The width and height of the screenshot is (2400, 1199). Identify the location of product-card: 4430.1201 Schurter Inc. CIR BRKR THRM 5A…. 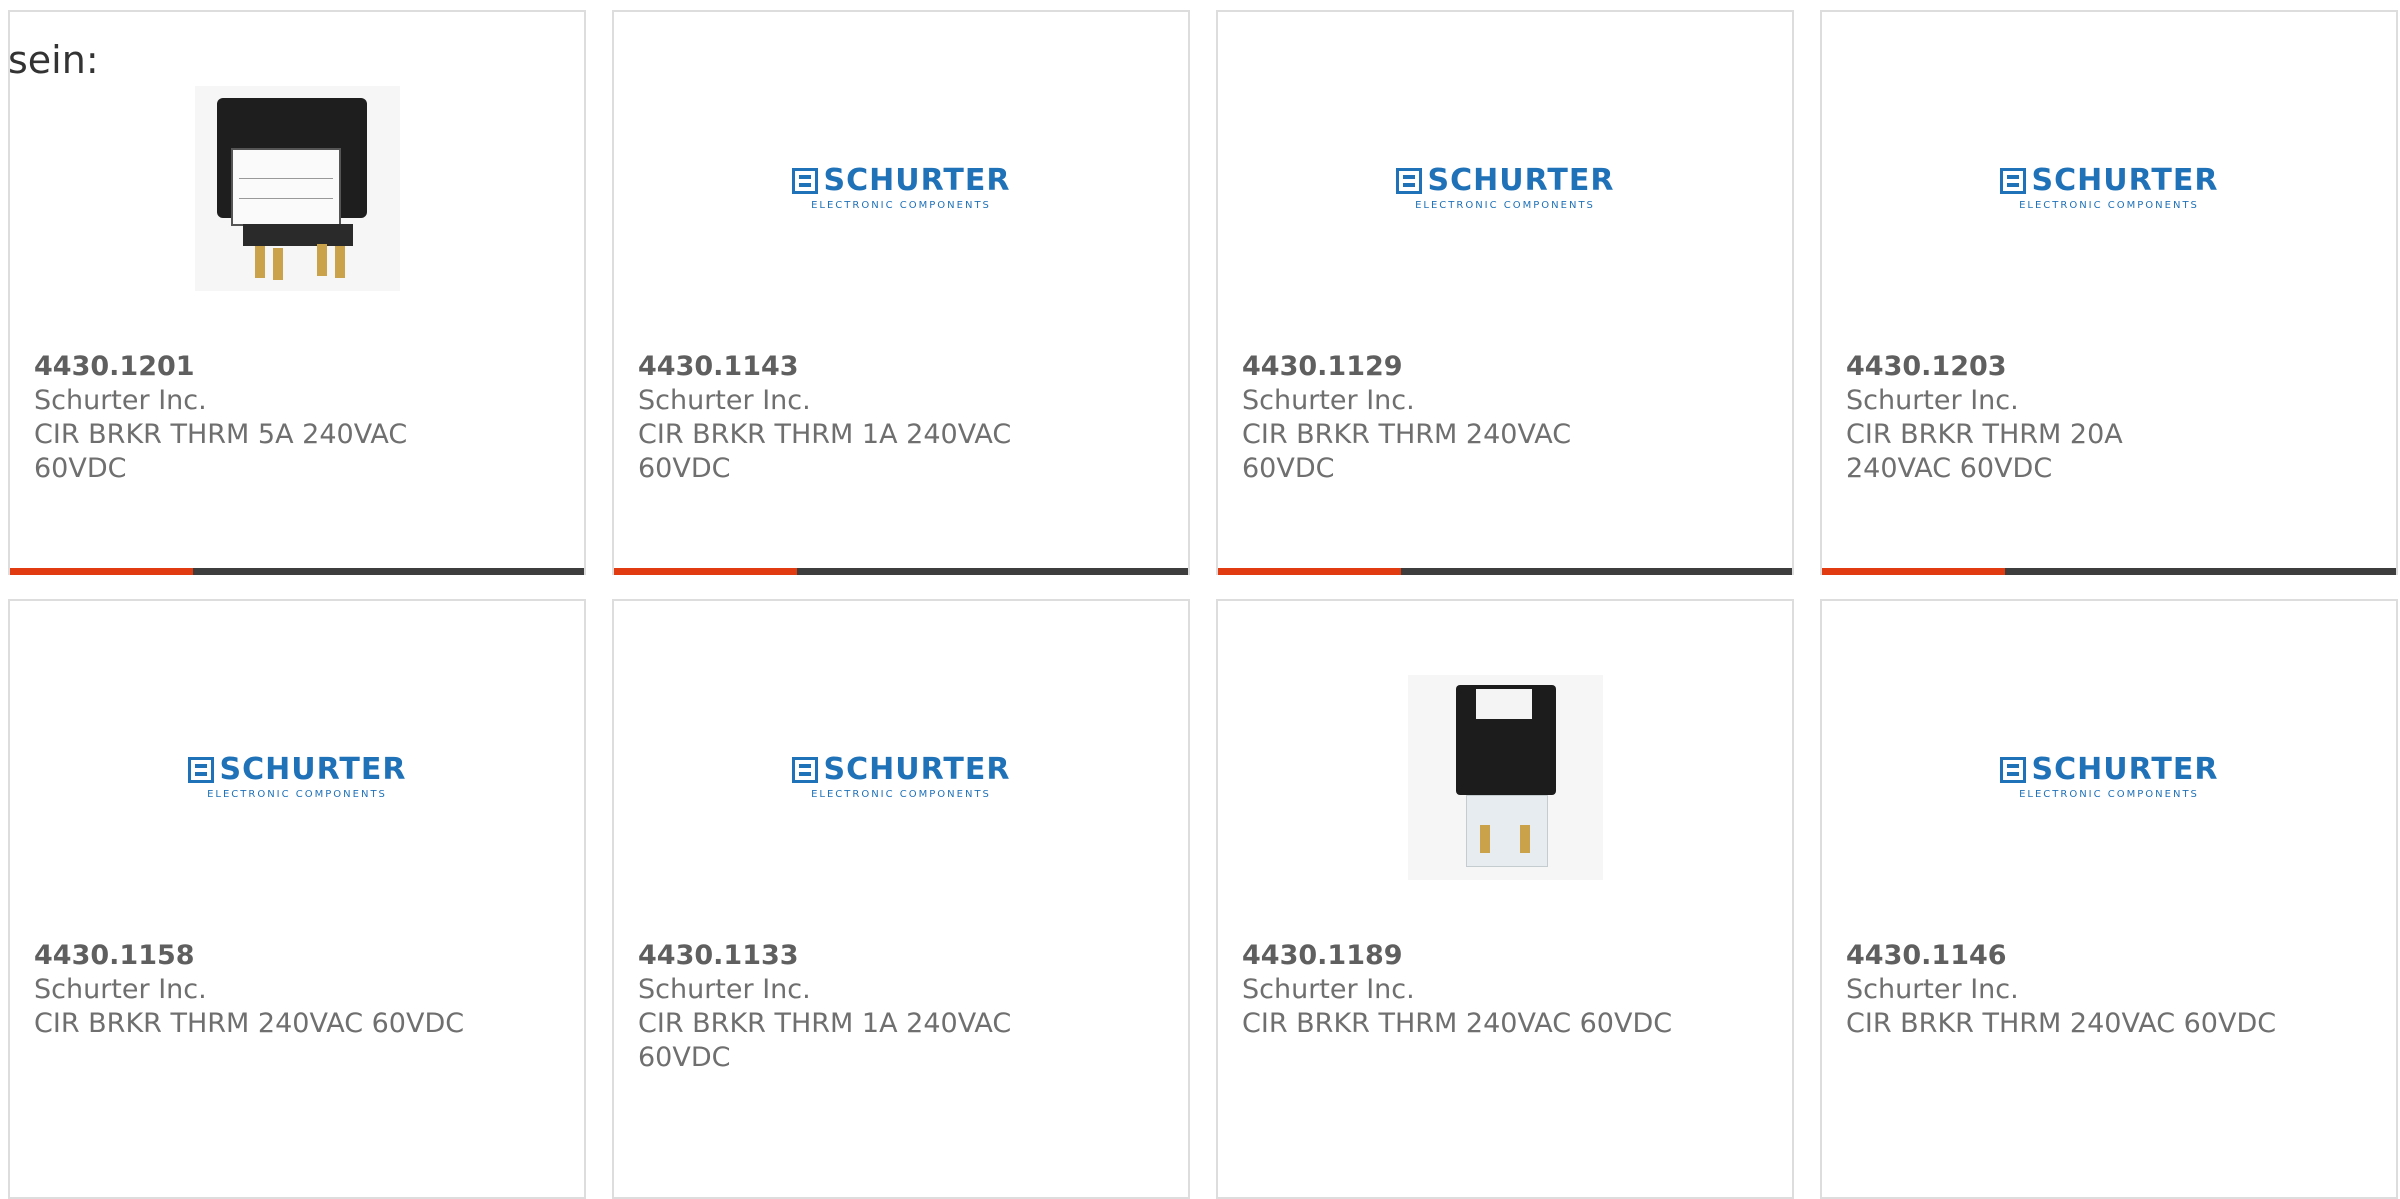
(297, 292).